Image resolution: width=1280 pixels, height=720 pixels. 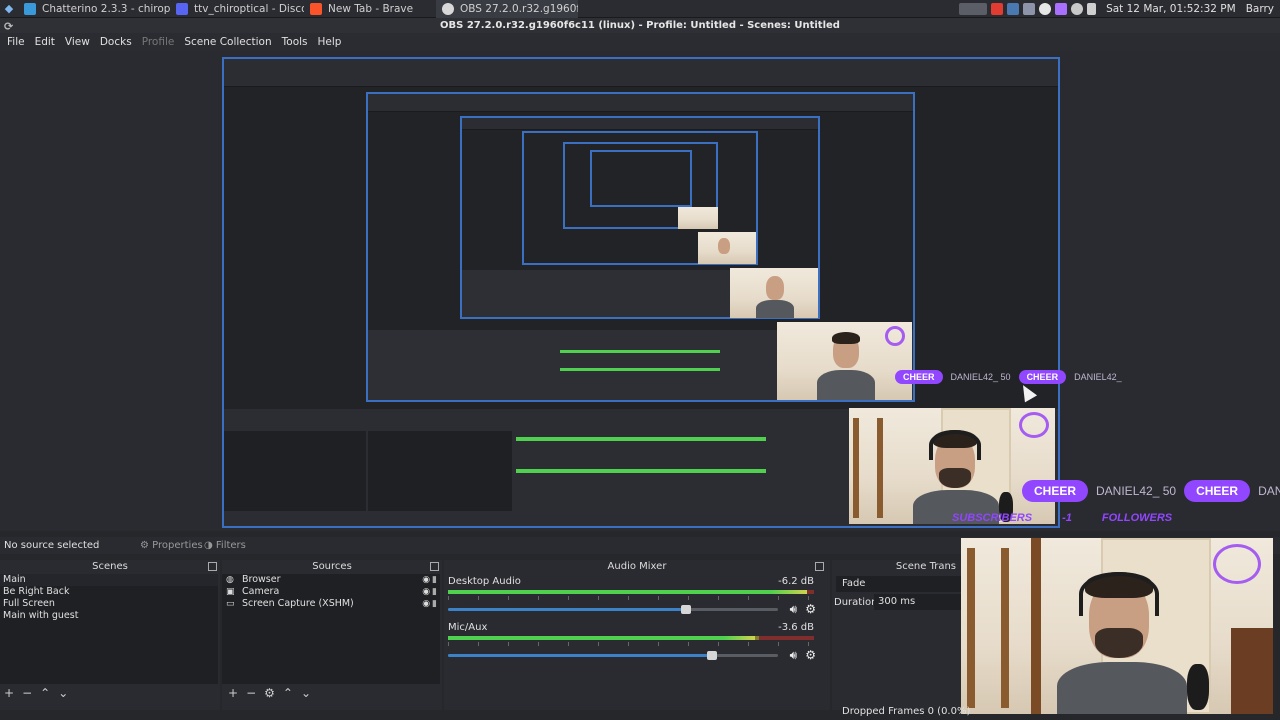 I want to click on menu-scene-collection: Scene Collection, so click(x=227, y=42).